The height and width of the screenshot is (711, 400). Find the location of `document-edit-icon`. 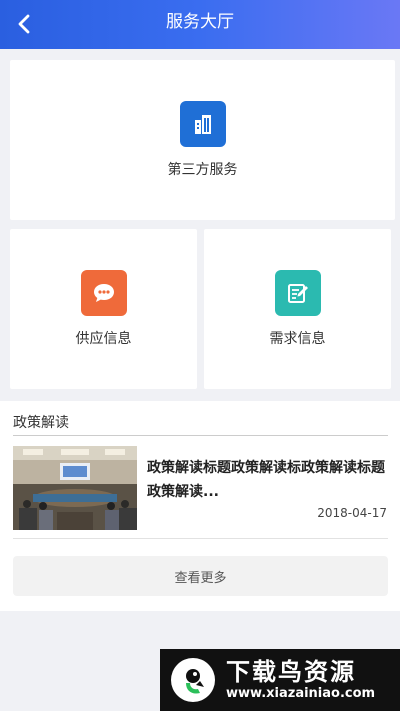

document-edit-icon is located at coordinates (297, 293).